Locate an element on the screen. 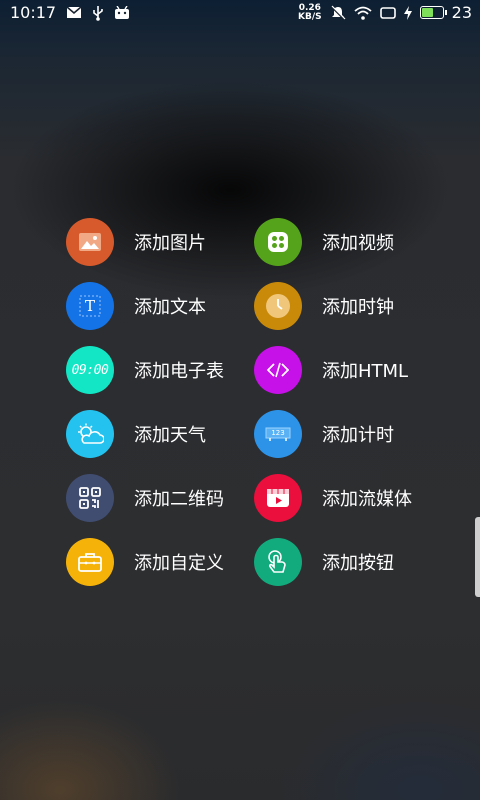  timer-text: 123 is located at coordinates (278, 432).